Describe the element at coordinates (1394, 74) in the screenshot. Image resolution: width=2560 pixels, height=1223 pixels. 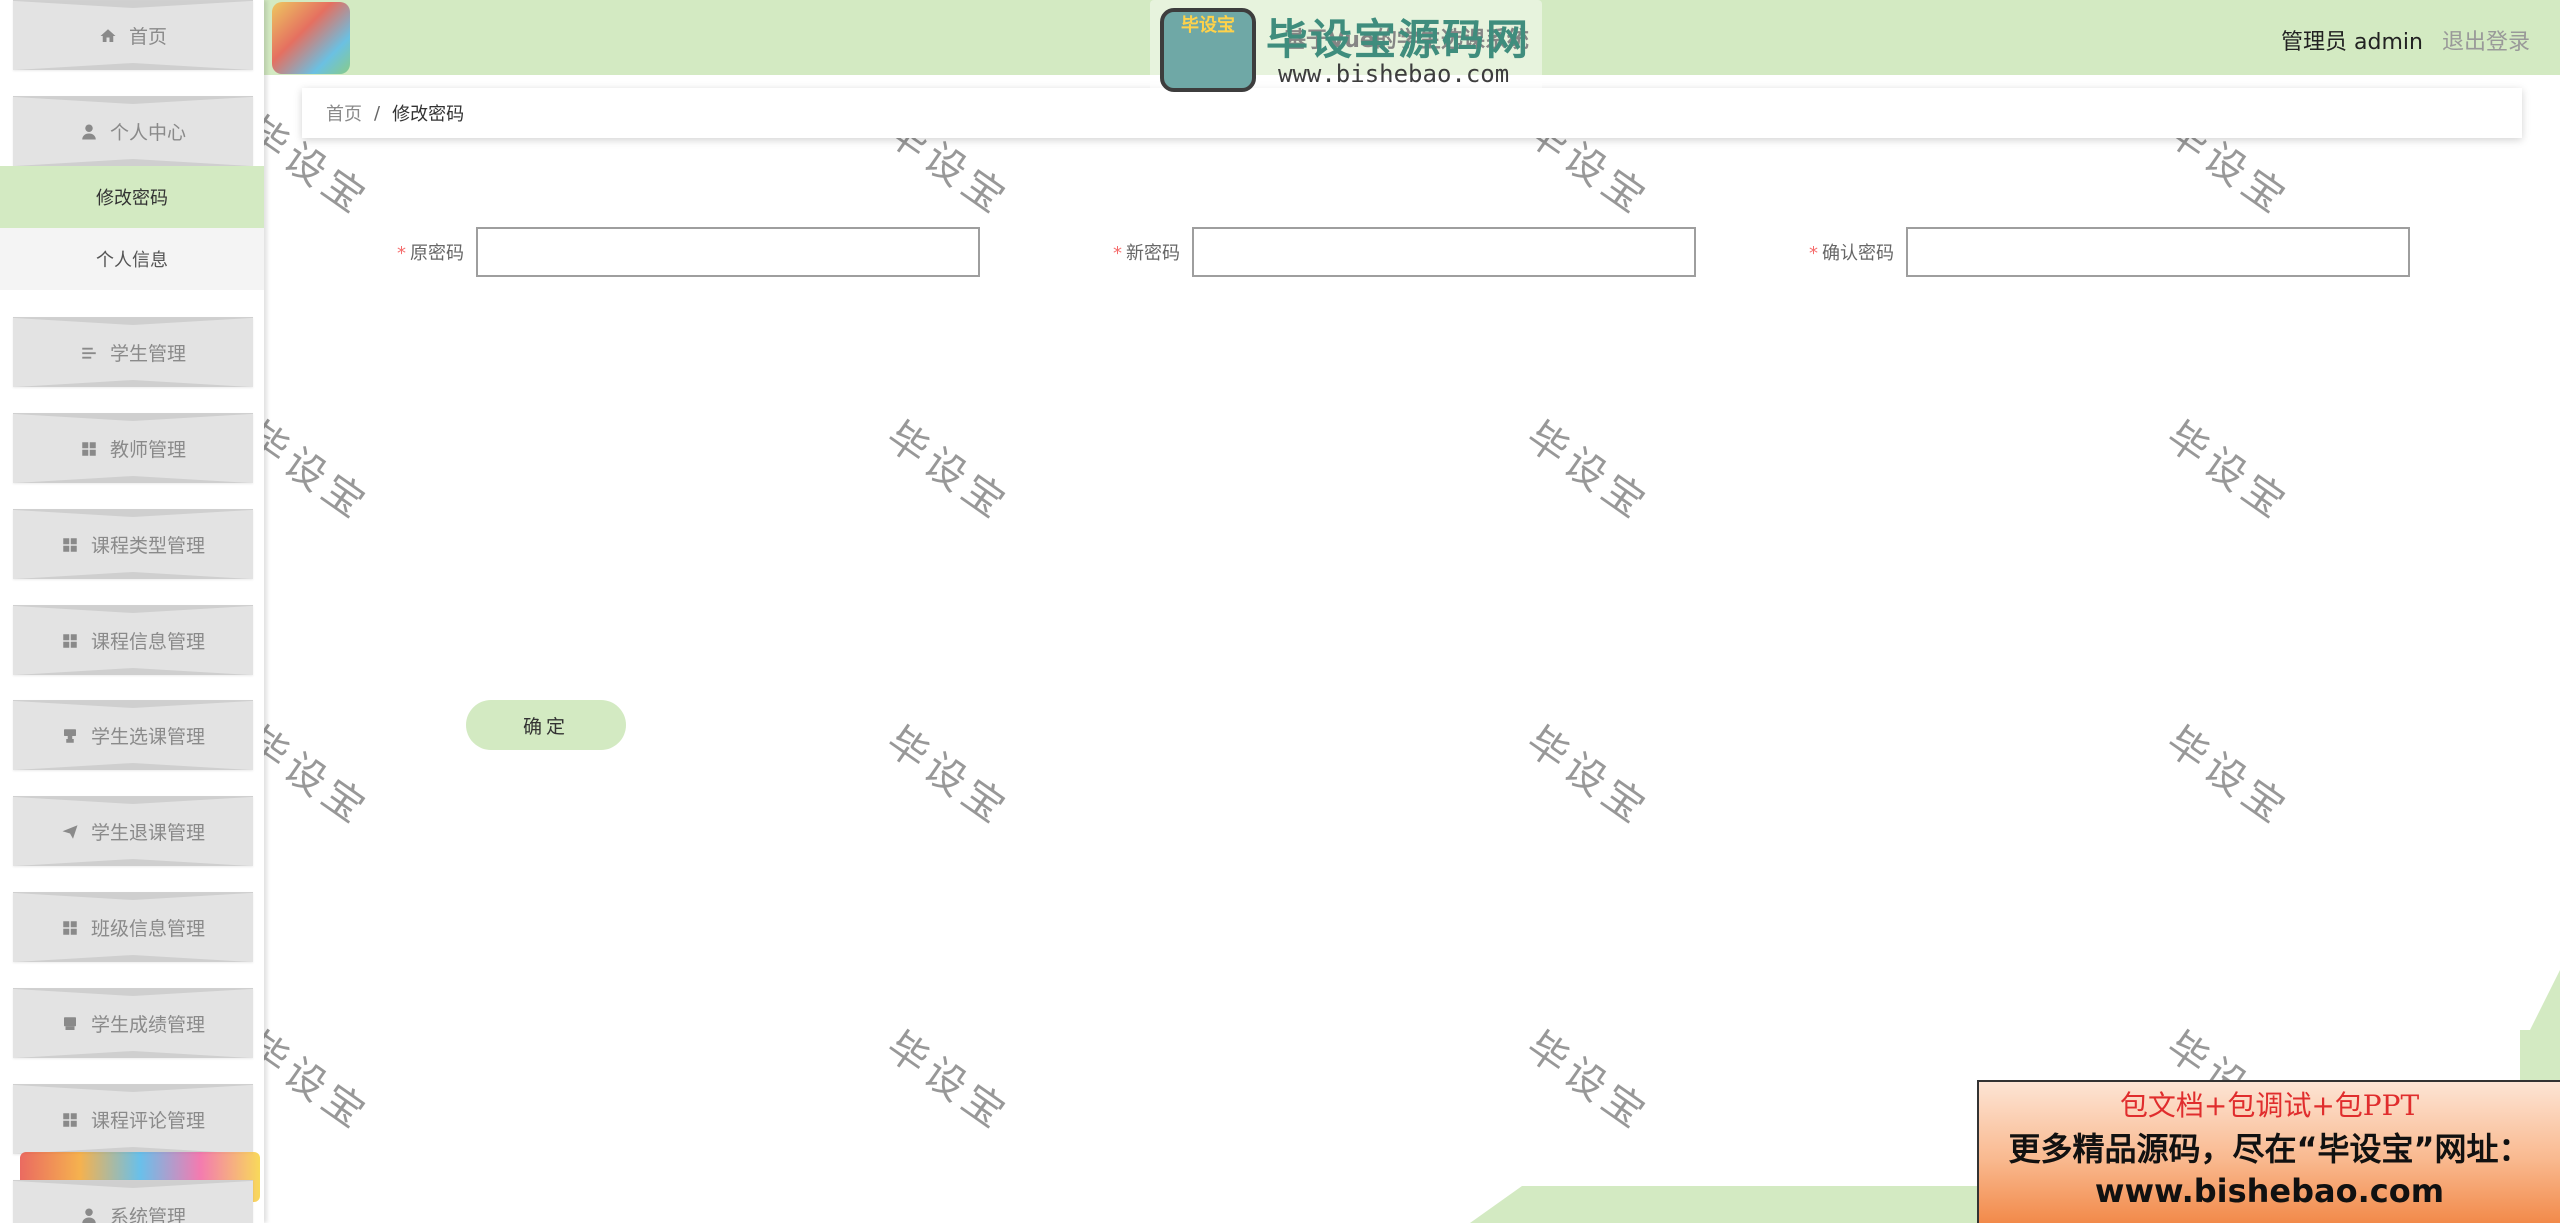
I see `brand-url: www.bishebao.com` at that location.